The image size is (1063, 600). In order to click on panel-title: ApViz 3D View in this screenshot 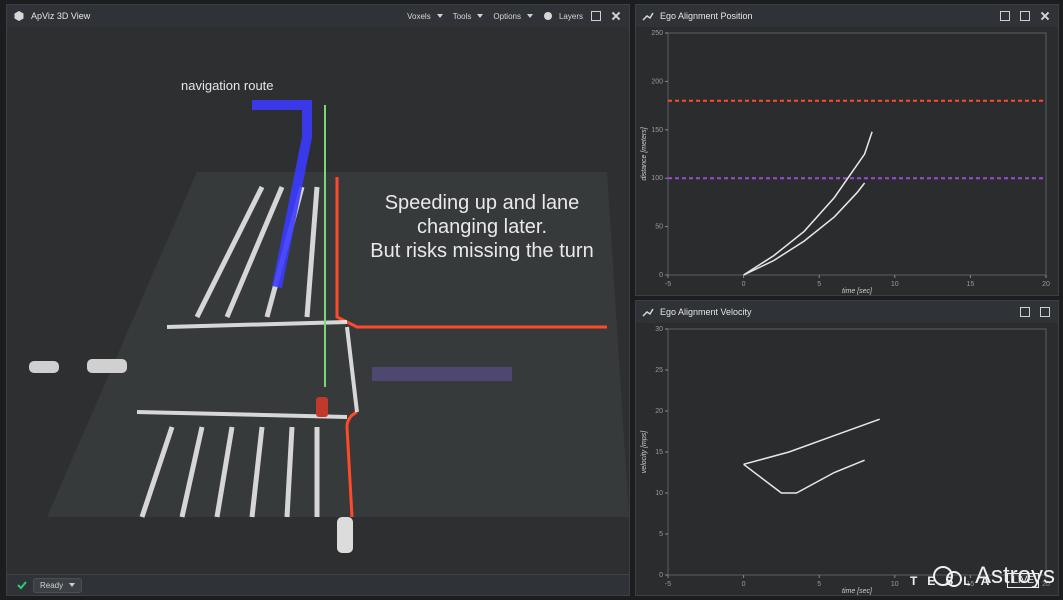, I will do `click(61, 16)`.